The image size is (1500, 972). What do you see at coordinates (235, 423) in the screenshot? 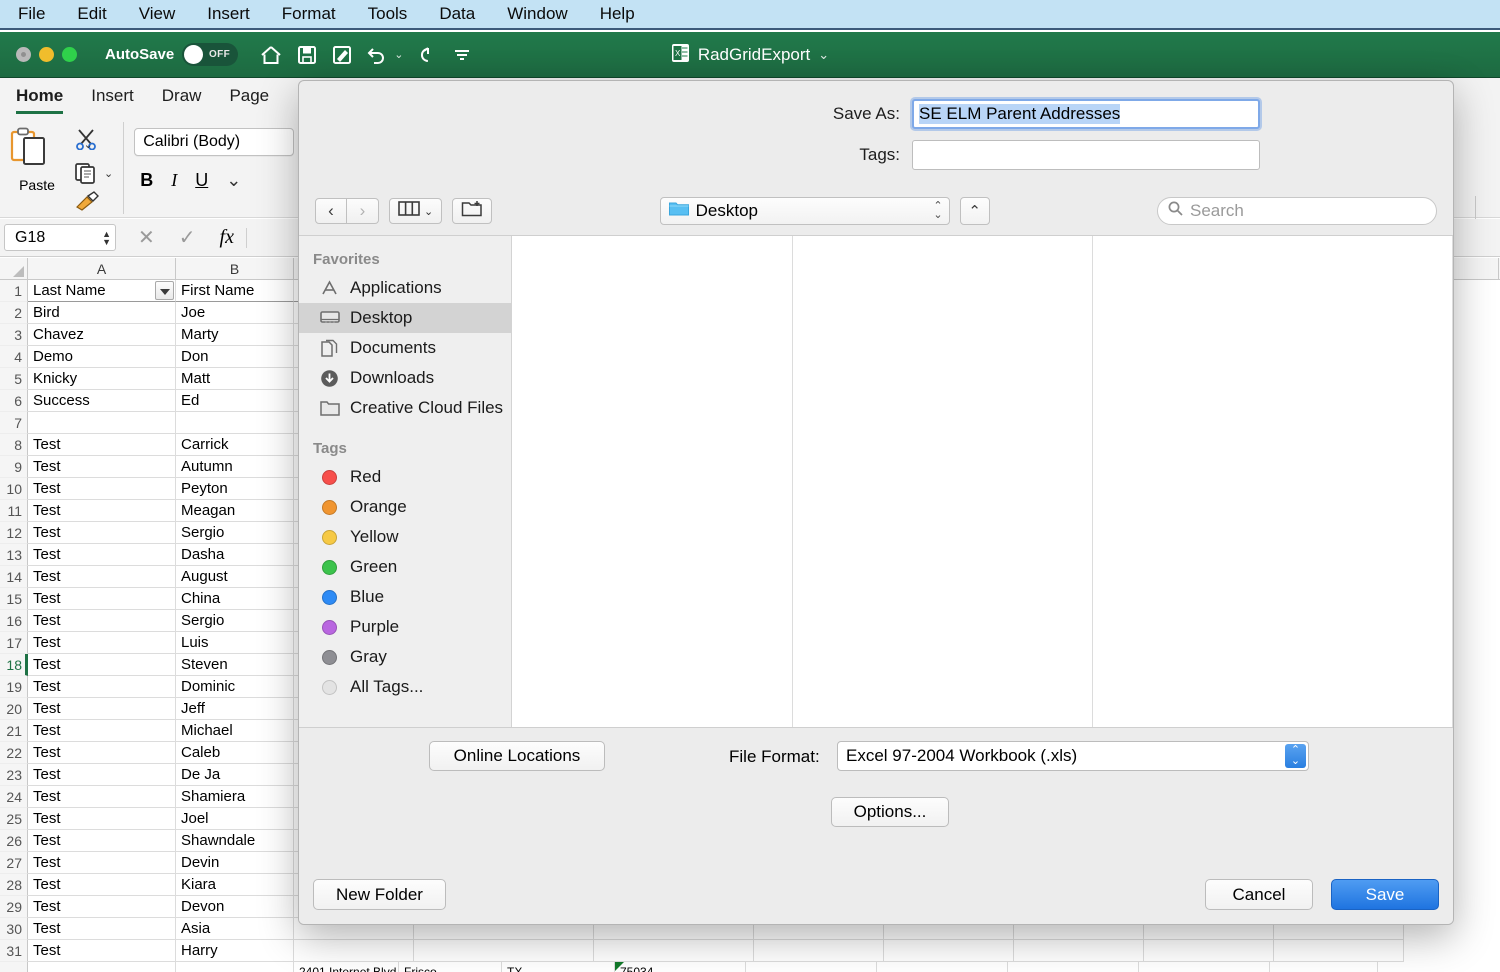
I see `cell-b` at bounding box center [235, 423].